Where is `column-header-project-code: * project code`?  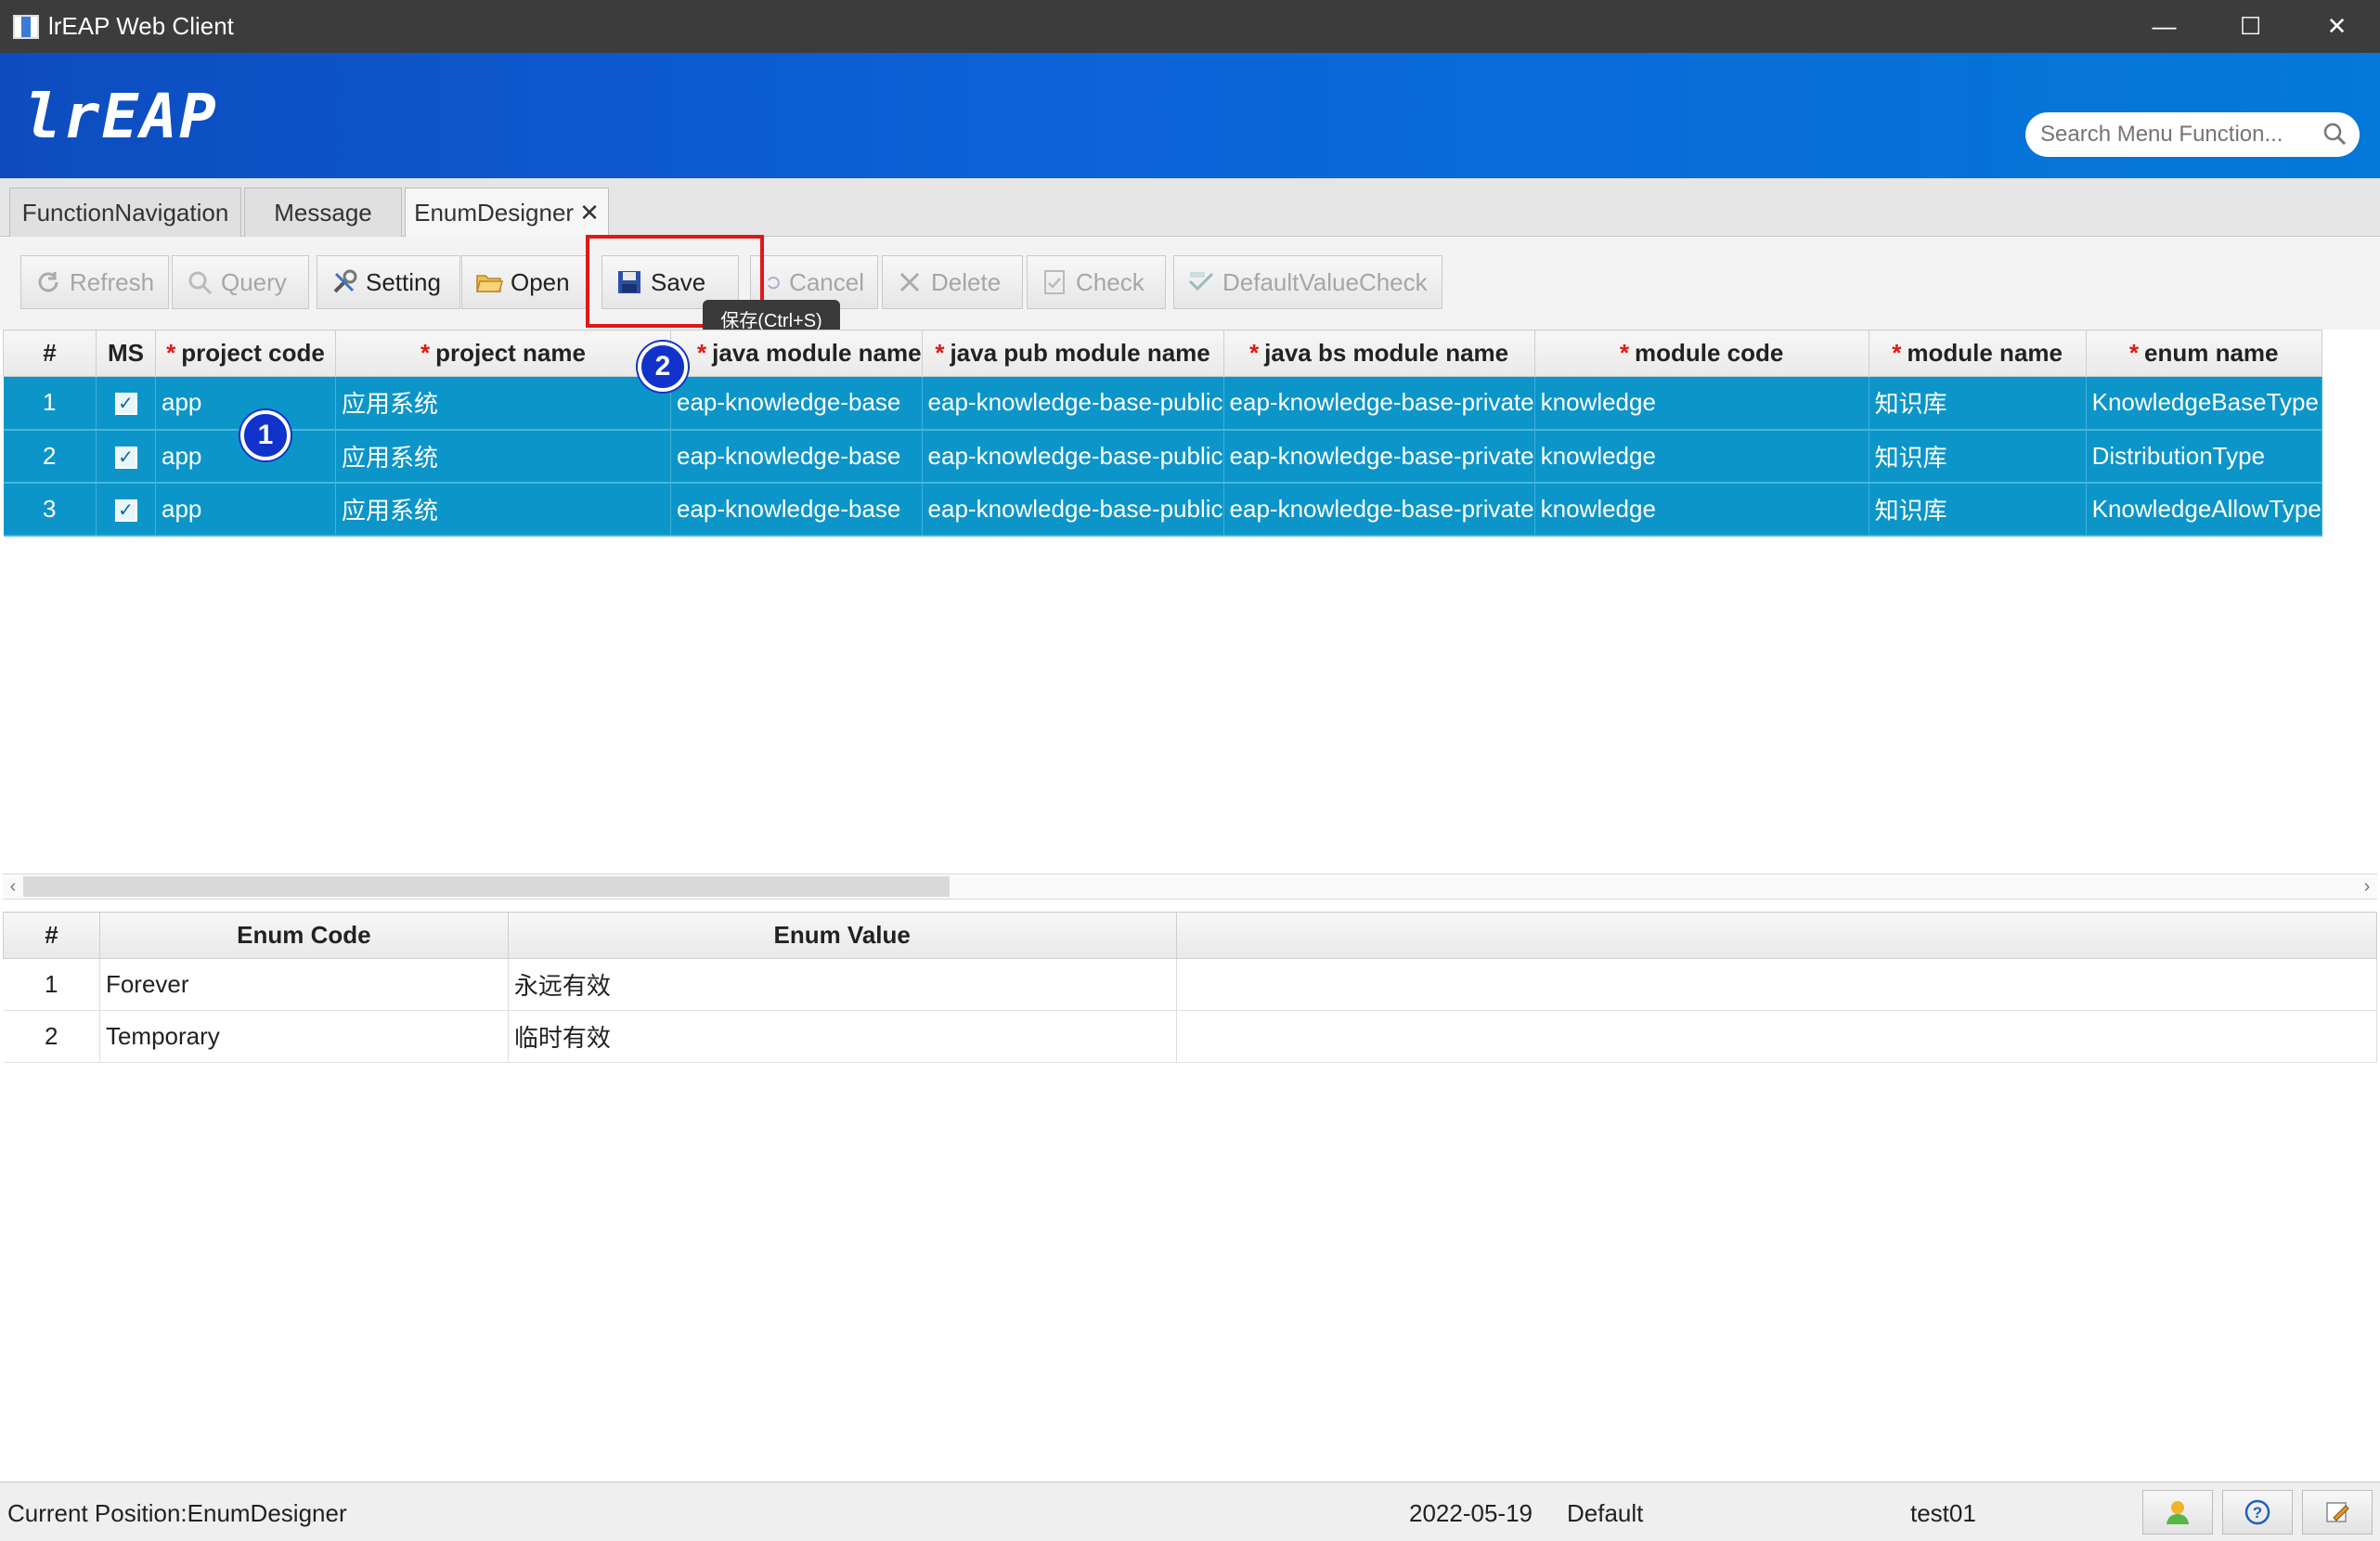 column-header-project-code: * project code is located at coordinates (245, 353).